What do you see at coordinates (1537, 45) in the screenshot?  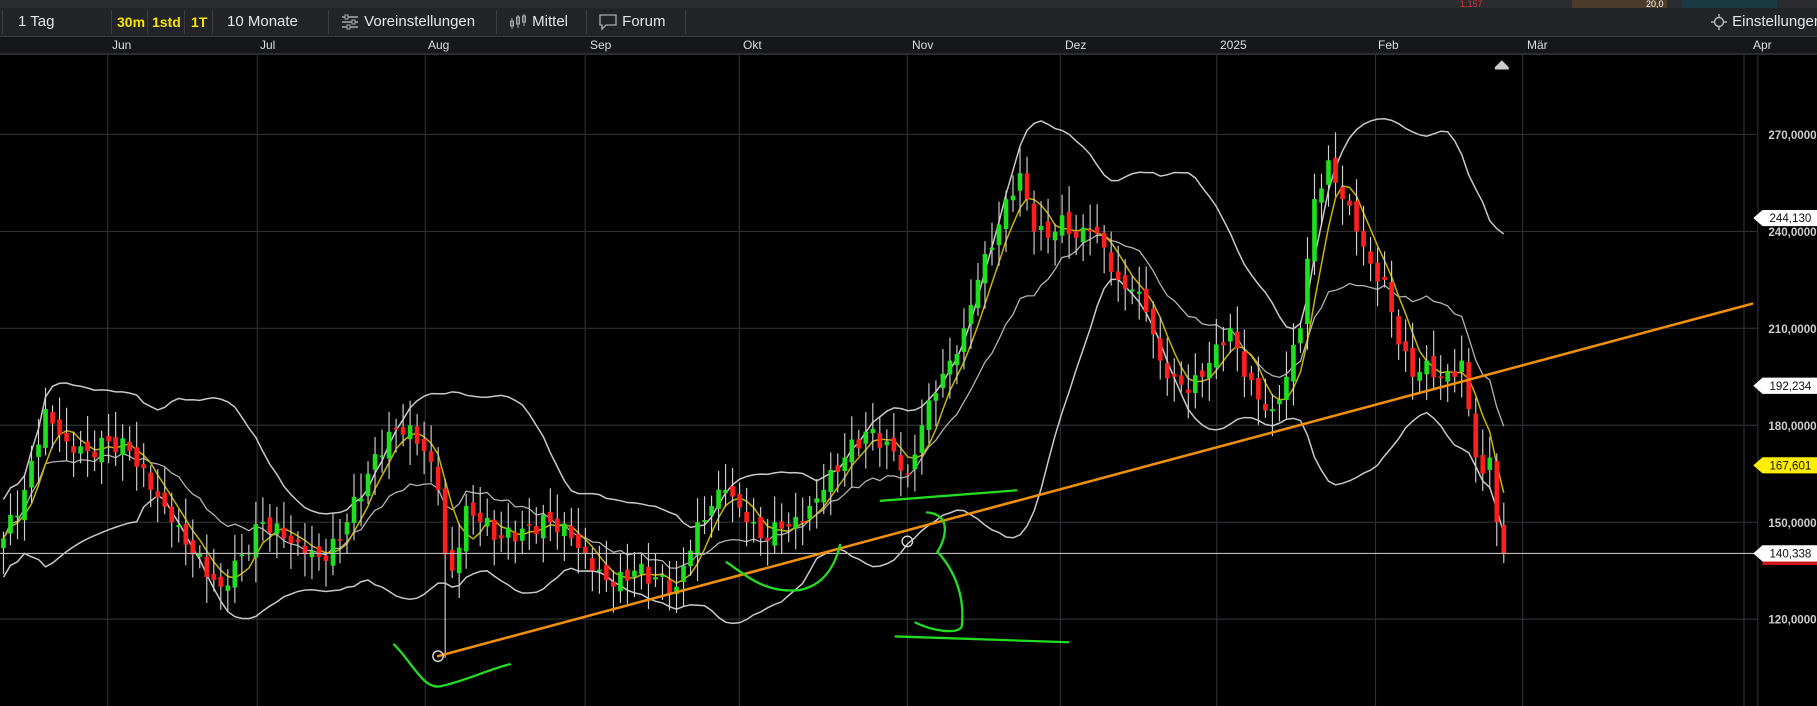 I see `month-label: Mär` at bounding box center [1537, 45].